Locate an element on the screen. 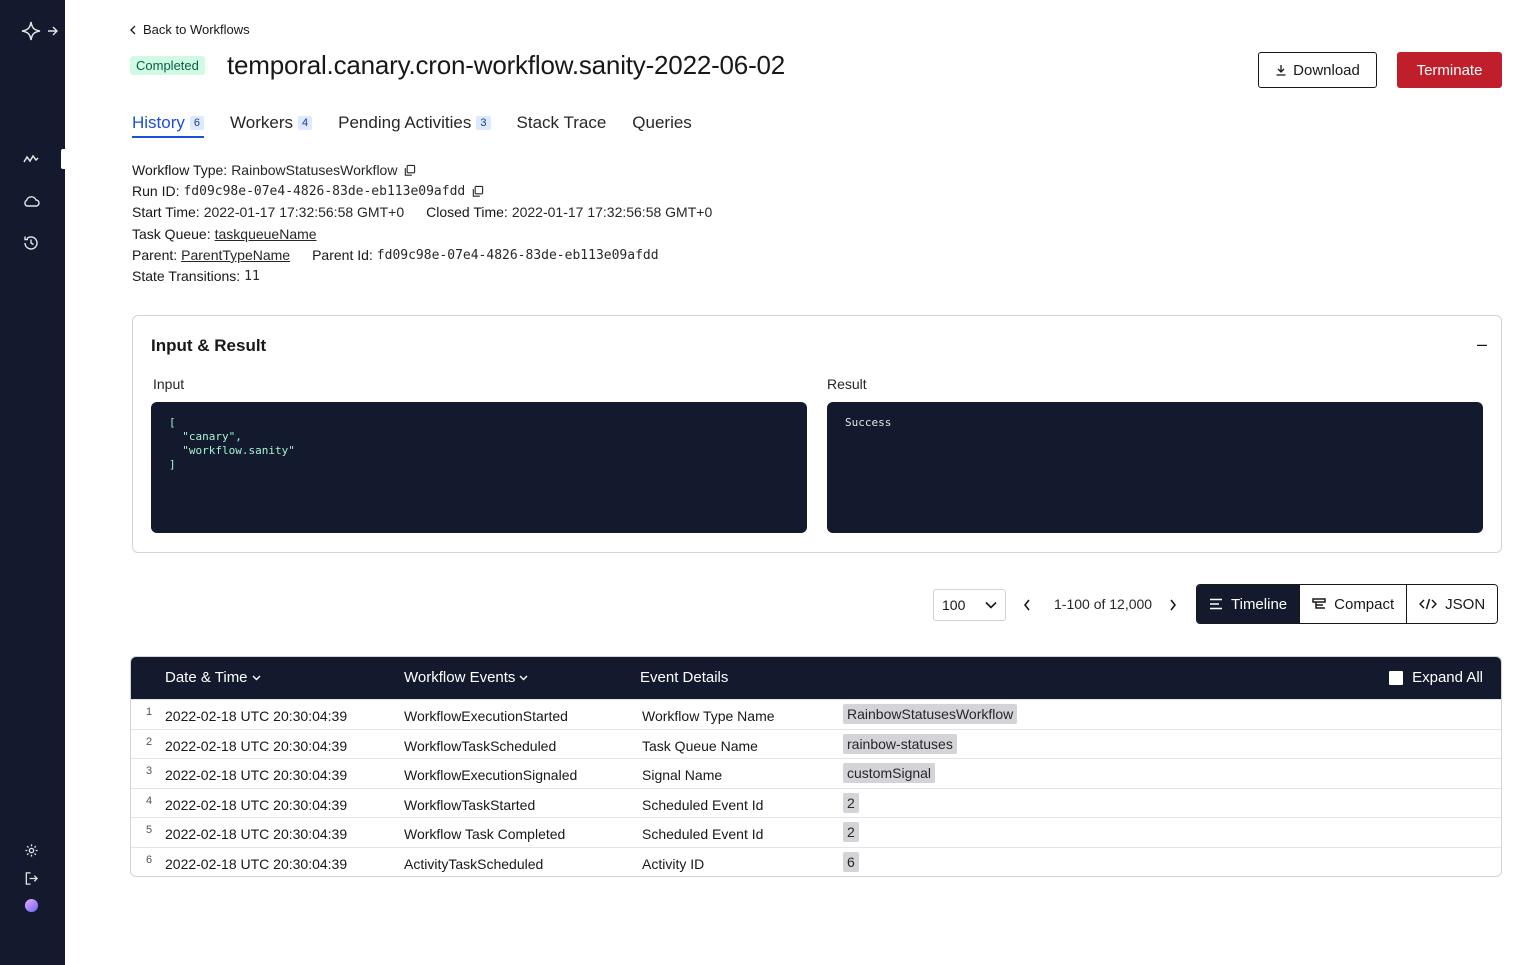 The width and height of the screenshot is (1536, 965). expand-all-label: Expand All is located at coordinates (1447, 677).